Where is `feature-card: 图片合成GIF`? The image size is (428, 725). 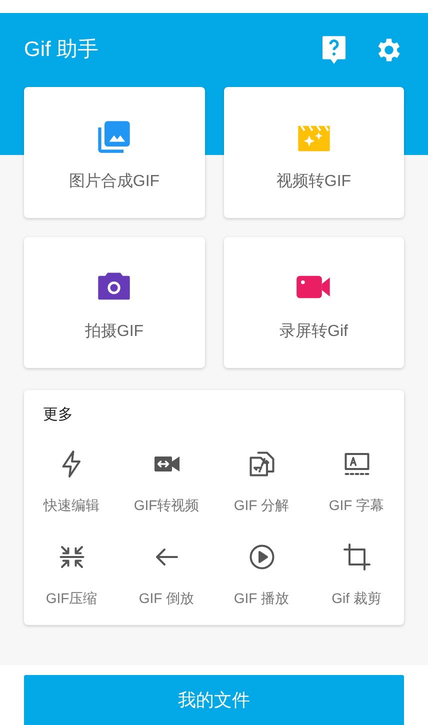 feature-card: 图片合成GIF is located at coordinates (114, 152).